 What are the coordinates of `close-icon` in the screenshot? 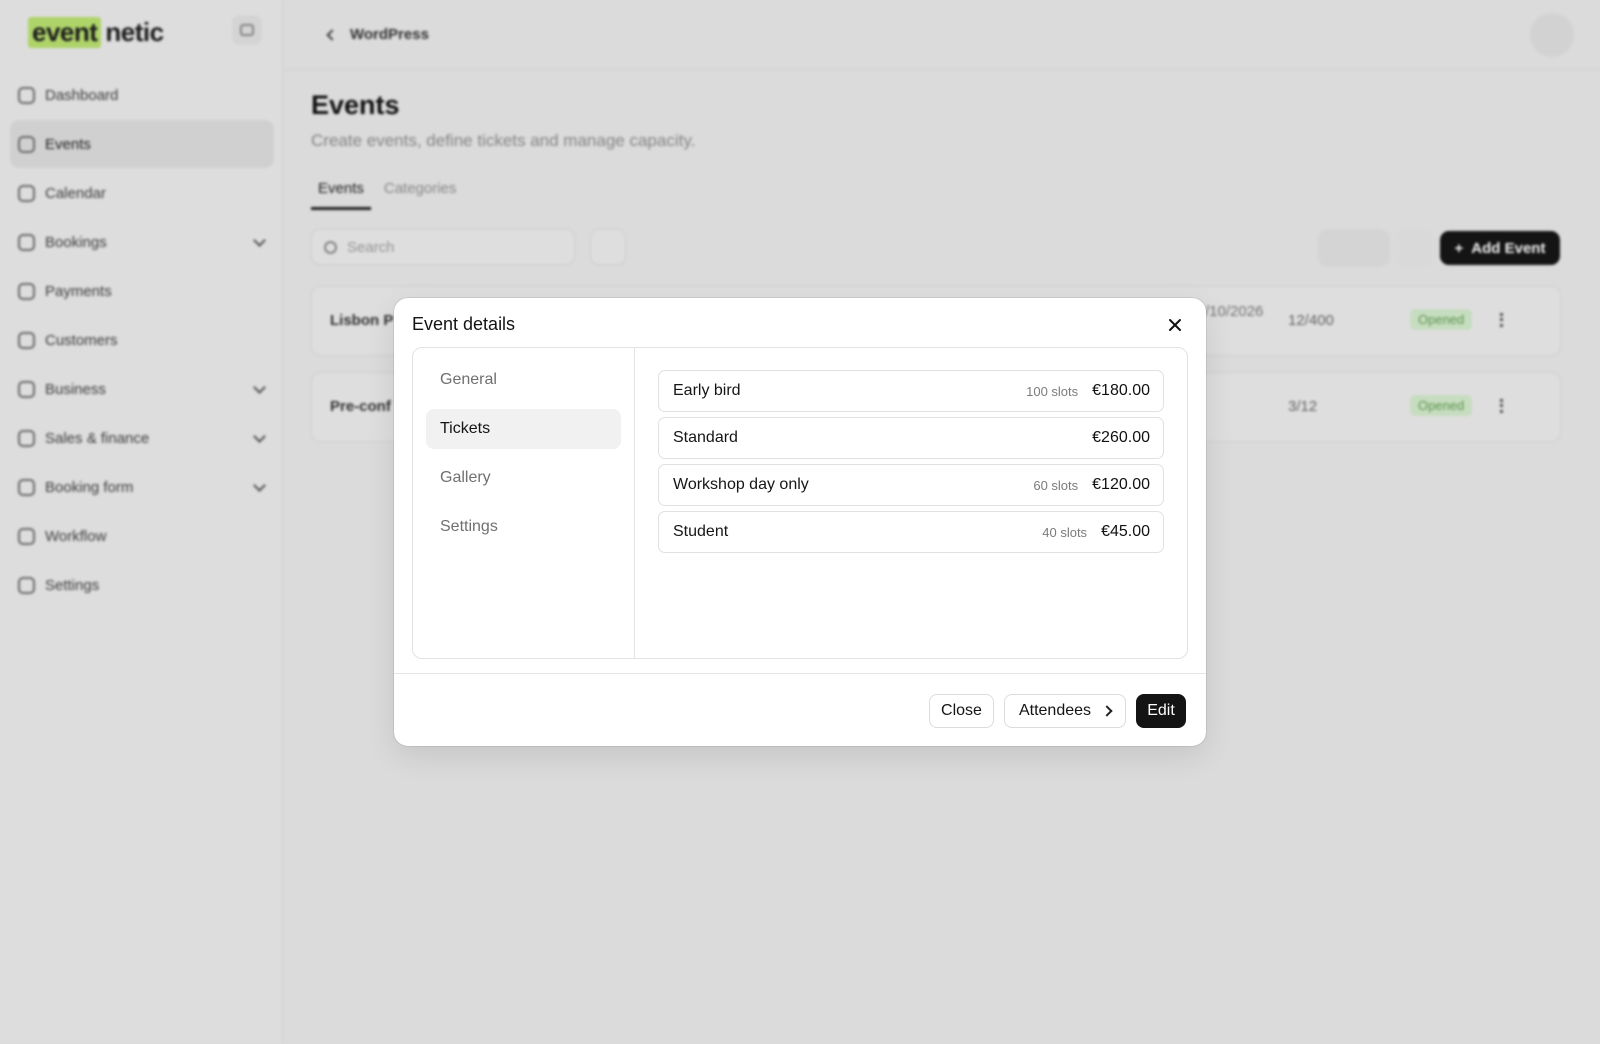 It's located at (1175, 325).